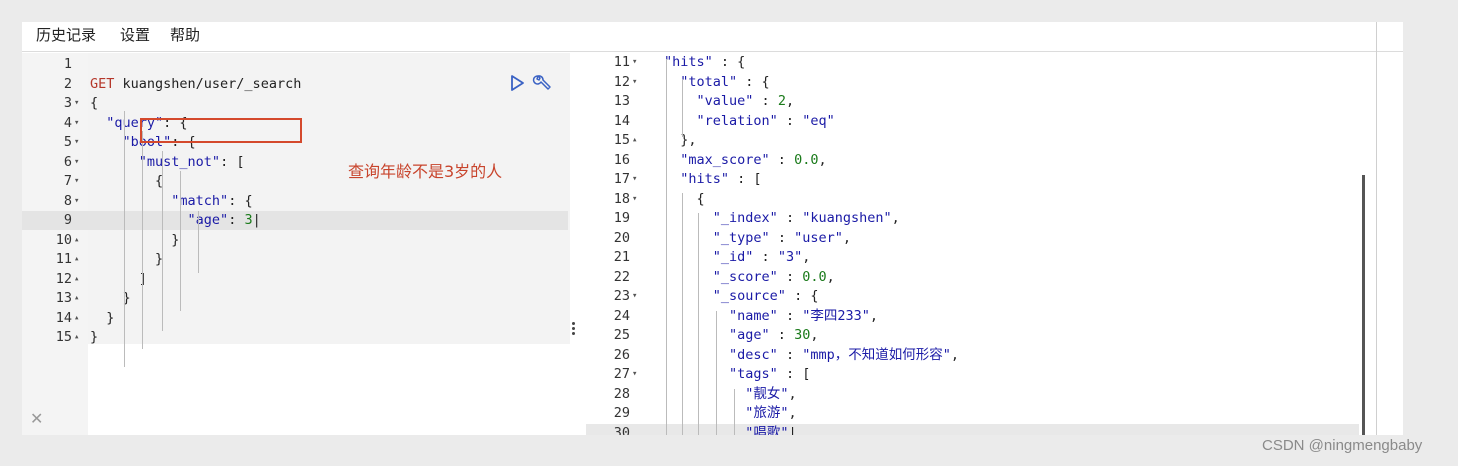 The image size is (1458, 466). What do you see at coordinates (972, 218) in the screenshot?
I see `result-line-19: 19 "_index" : "kuangshen",` at bounding box center [972, 218].